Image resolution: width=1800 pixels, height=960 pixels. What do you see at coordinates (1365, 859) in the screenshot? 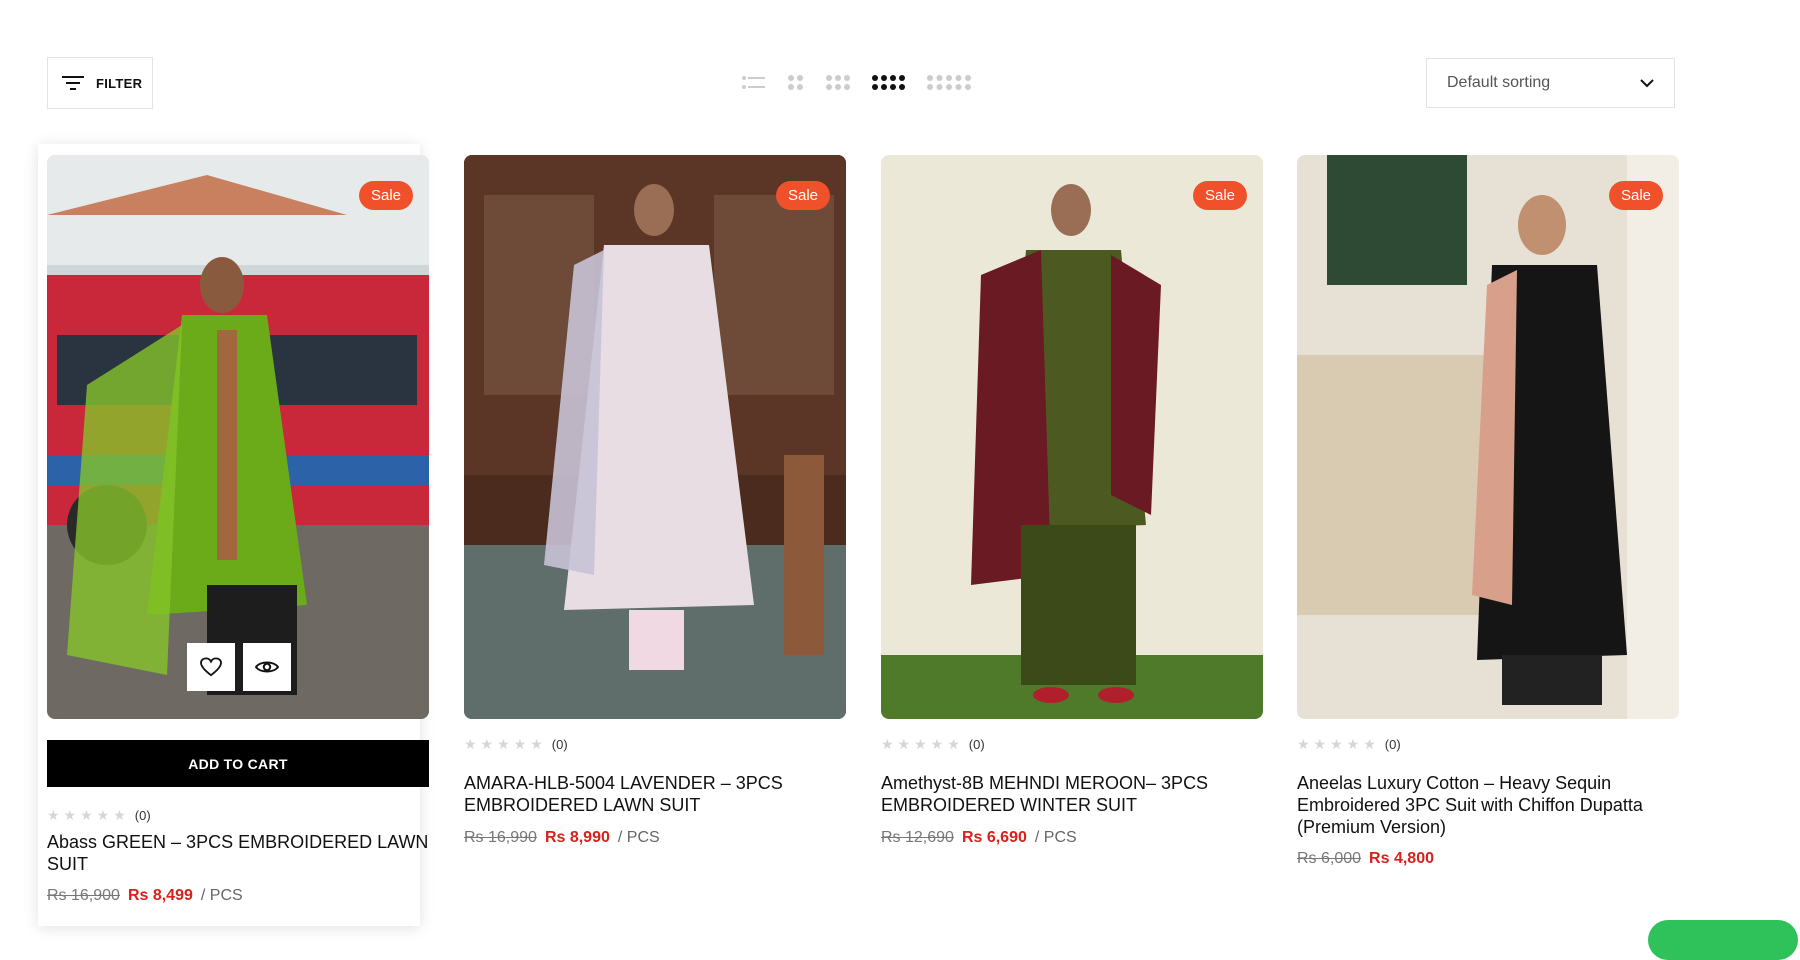
I see `product-price: Rs 6,000 Rs 4,800` at bounding box center [1365, 859].